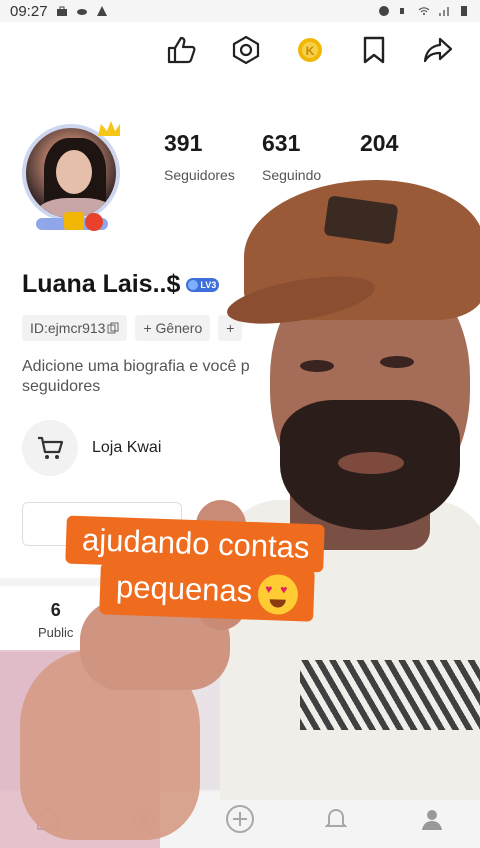 The width and height of the screenshot is (480, 848). What do you see at coordinates (379, 143) in the screenshot?
I see `likes-count: 204` at bounding box center [379, 143].